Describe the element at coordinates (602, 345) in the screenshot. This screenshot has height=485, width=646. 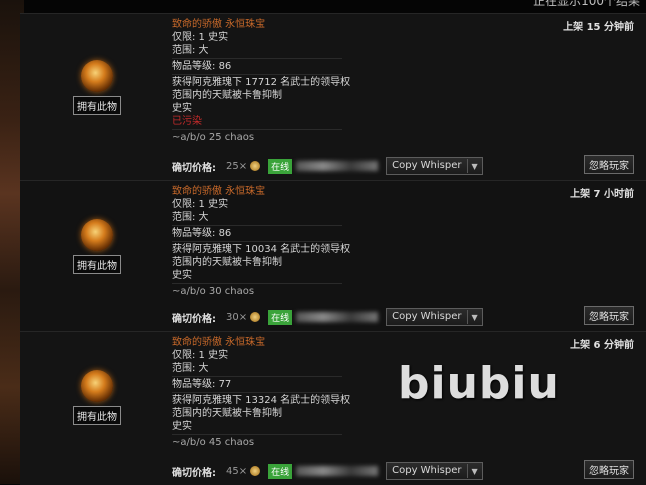
I see `posted-time: 上架 6 分钟前` at that location.